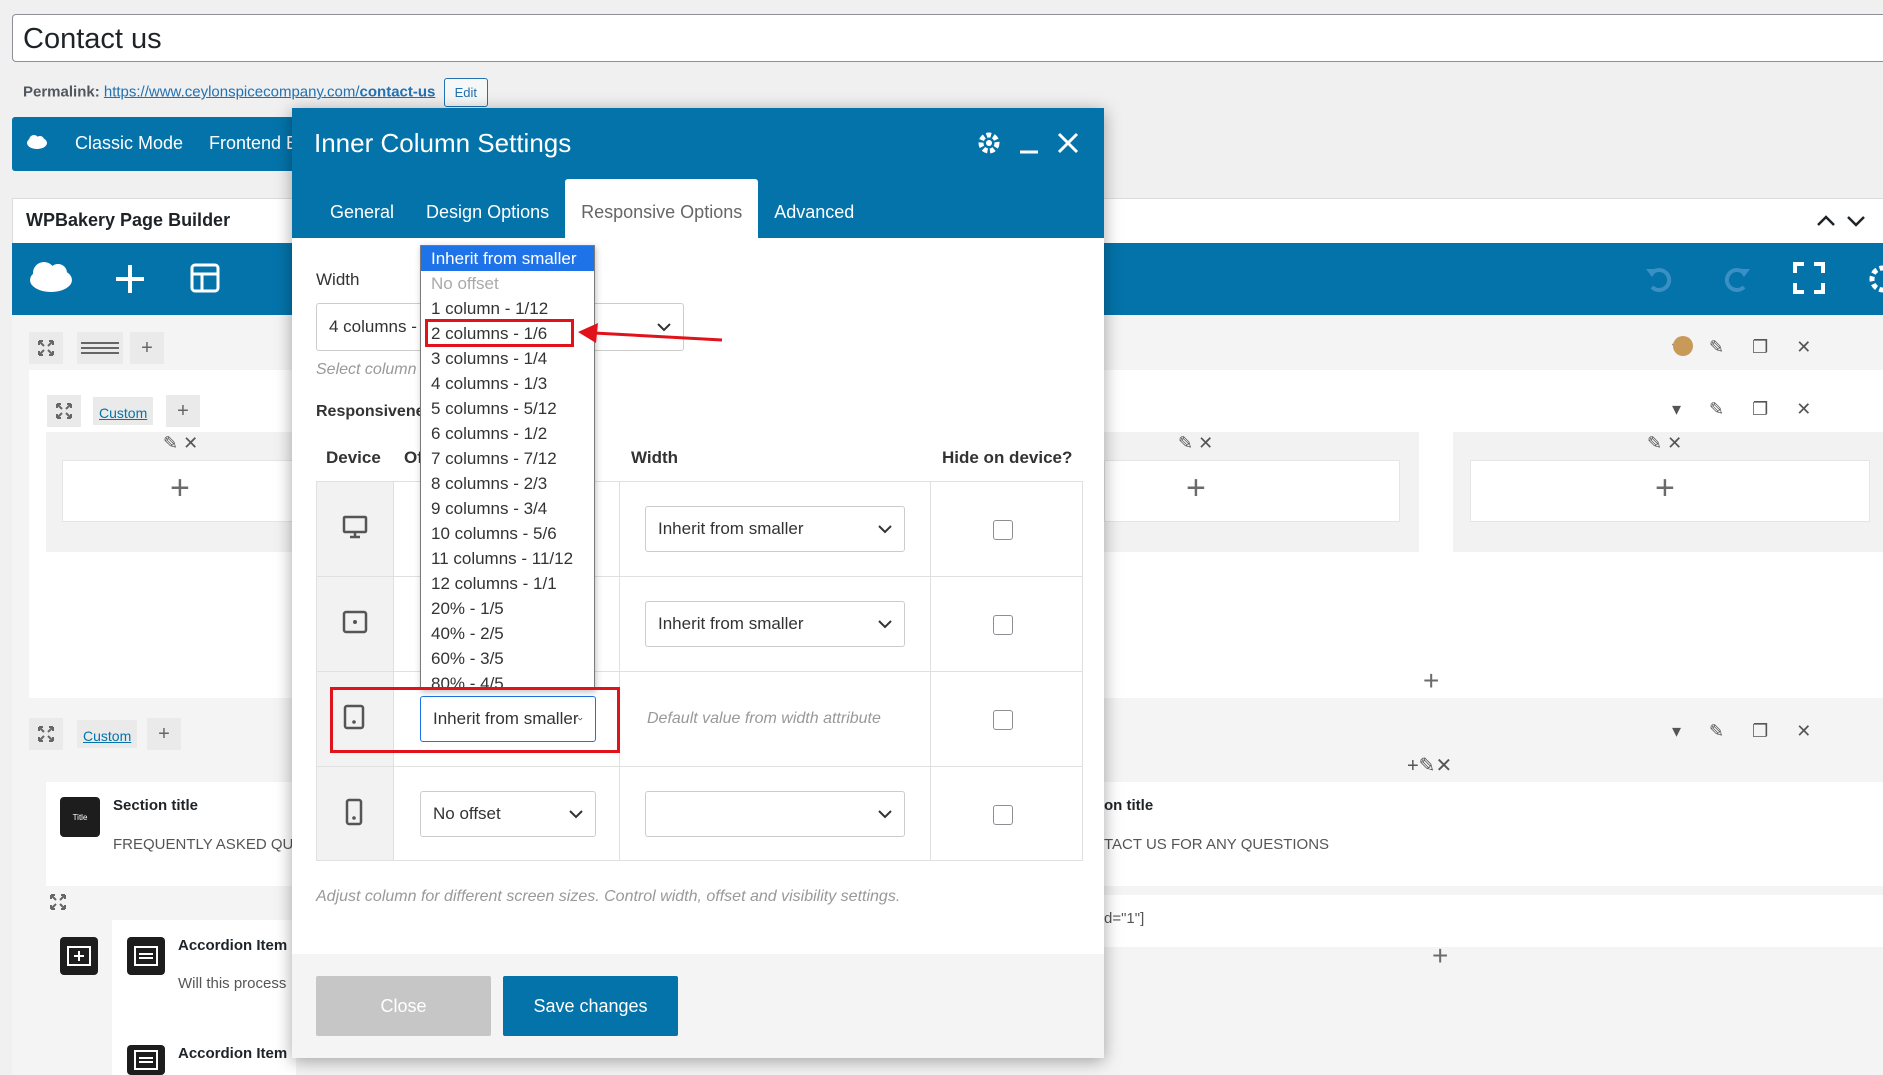 Image resolution: width=1883 pixels, height=1075 pixels. I want to click on accordion-container-icon, so click(79, 956).